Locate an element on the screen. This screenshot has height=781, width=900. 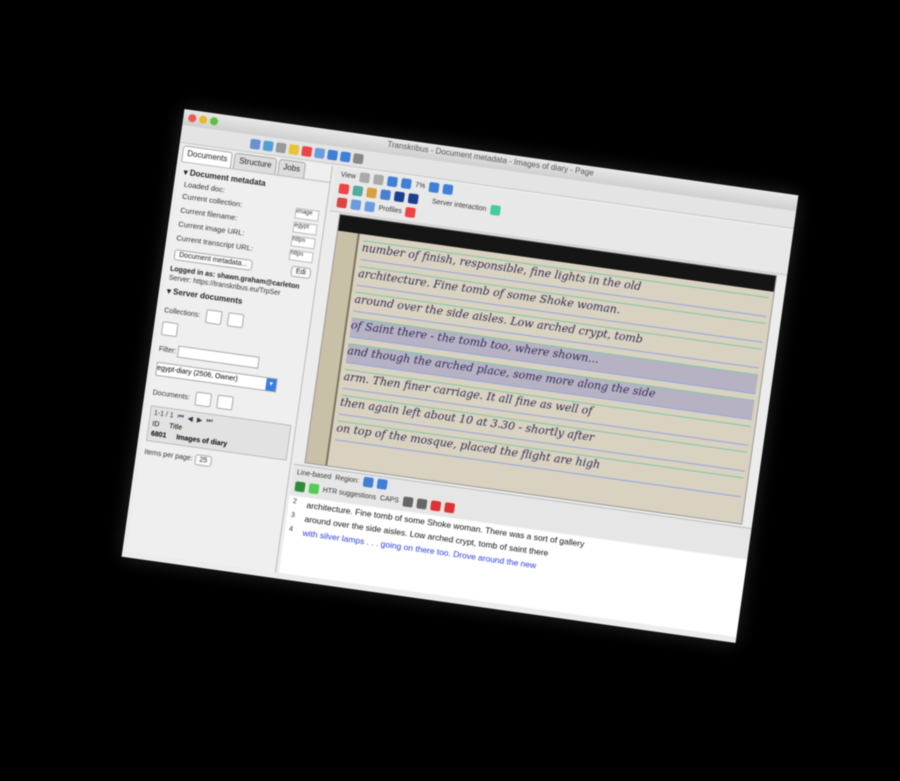
view-icon is located at coordinates (356, 205).